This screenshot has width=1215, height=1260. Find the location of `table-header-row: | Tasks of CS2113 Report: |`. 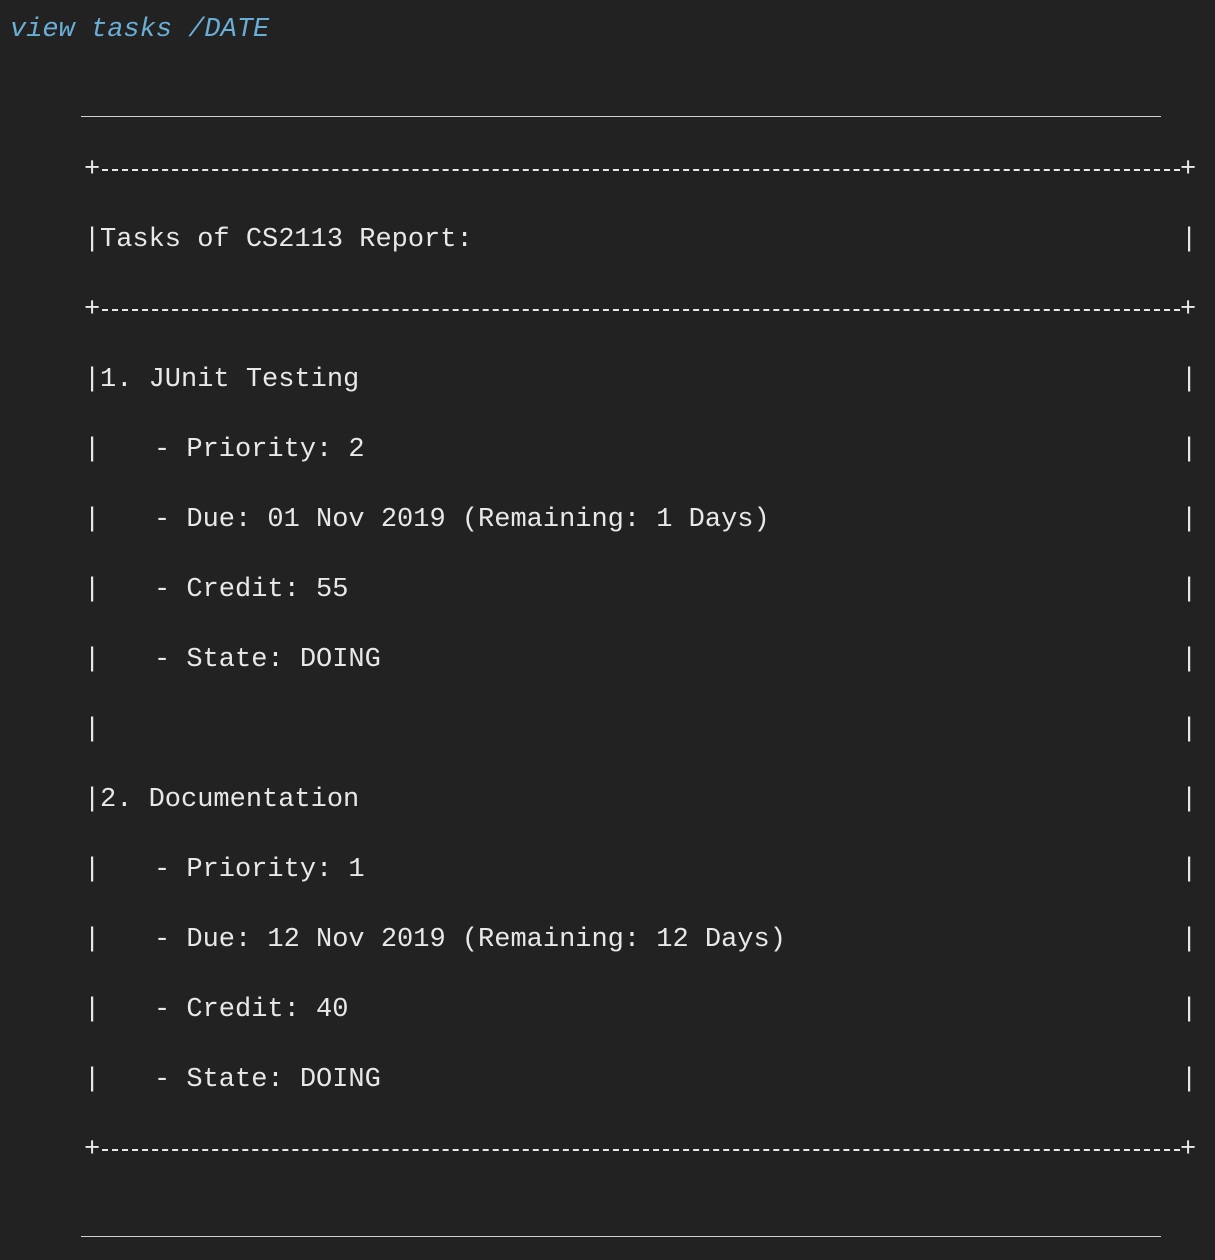

table-header-row: | Tasks of CS2113 Report: | is located at coordinates (641, 240).